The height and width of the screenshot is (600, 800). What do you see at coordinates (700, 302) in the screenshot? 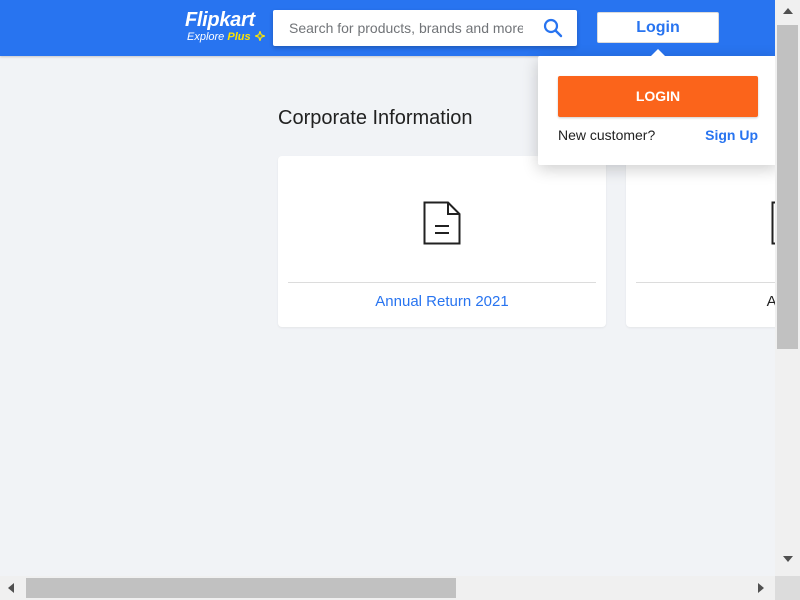
I see `card-label: Annual` at bounding box center [700, 302].